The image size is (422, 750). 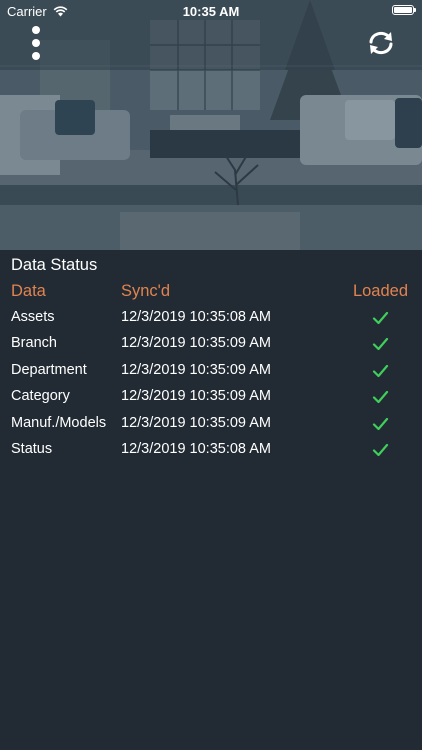 I want to click on table-row: Status 12/3/2019 10:35:08 AM, so click(x=211, y=451).